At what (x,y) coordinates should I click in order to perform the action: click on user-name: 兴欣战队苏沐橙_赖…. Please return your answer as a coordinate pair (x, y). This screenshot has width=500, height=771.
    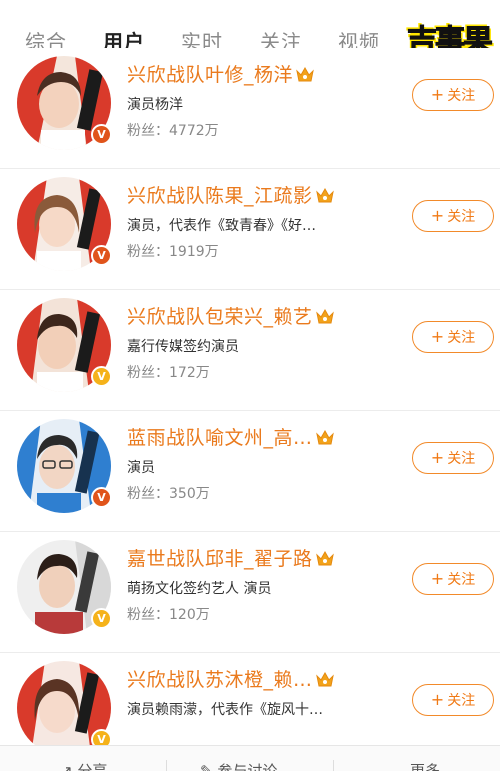
    Looking at the image, I should click on (231, 678).